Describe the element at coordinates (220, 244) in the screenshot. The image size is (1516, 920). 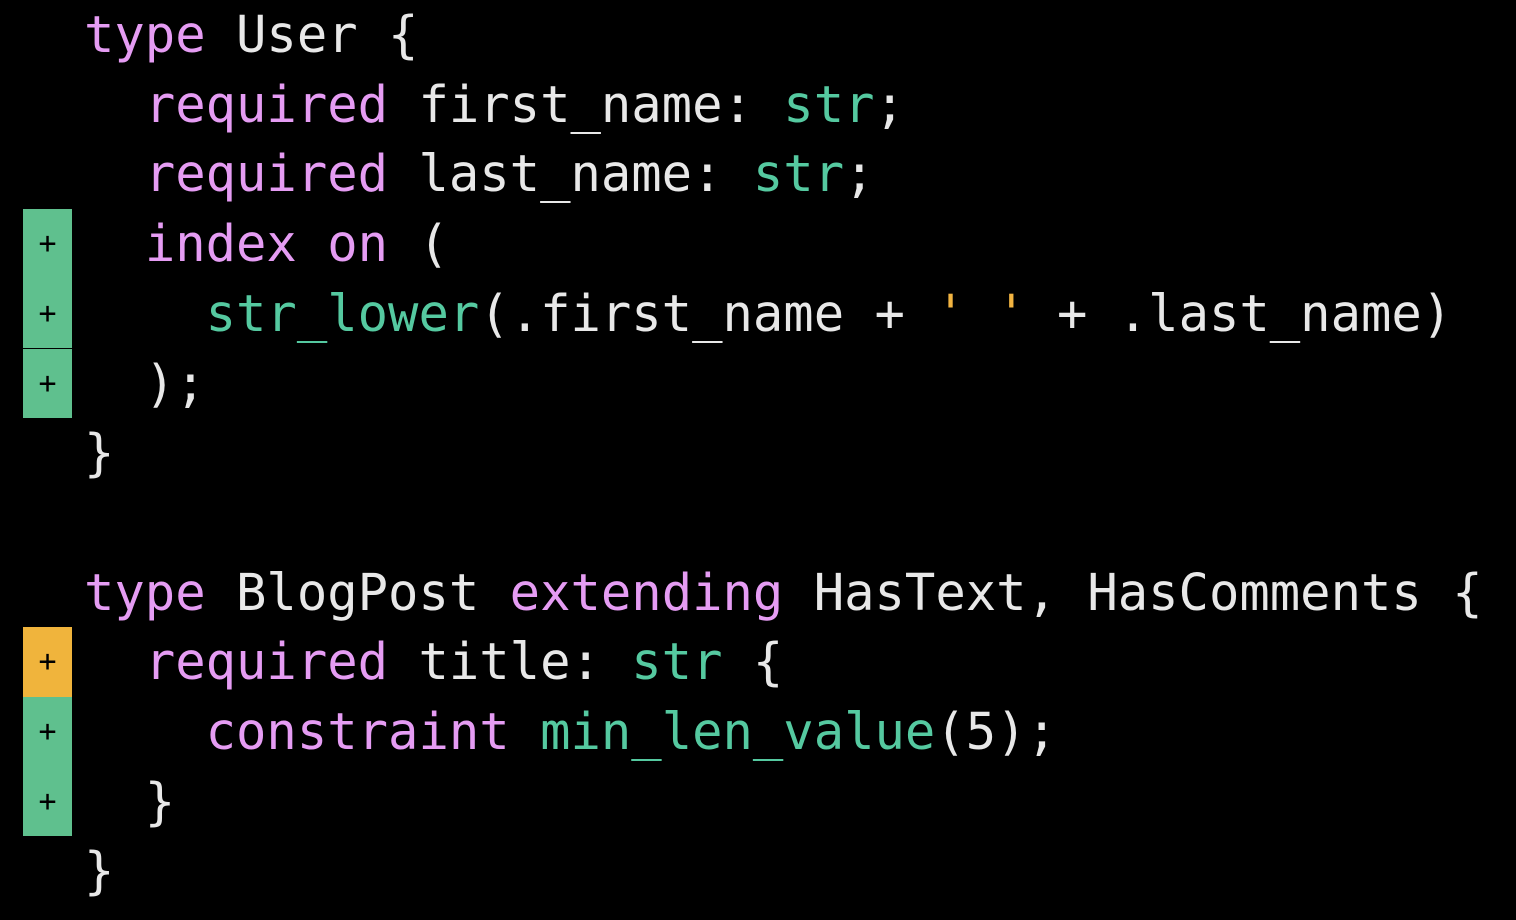
I see `code-token: index` at that location.